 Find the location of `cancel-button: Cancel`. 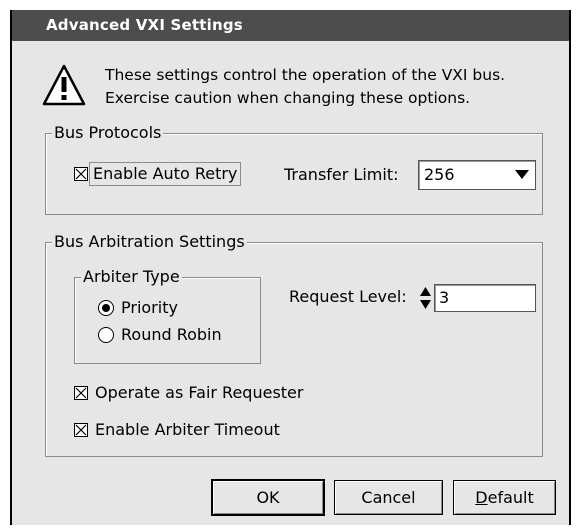

cancel-button: Cancel is located at coordinates (388, 497).